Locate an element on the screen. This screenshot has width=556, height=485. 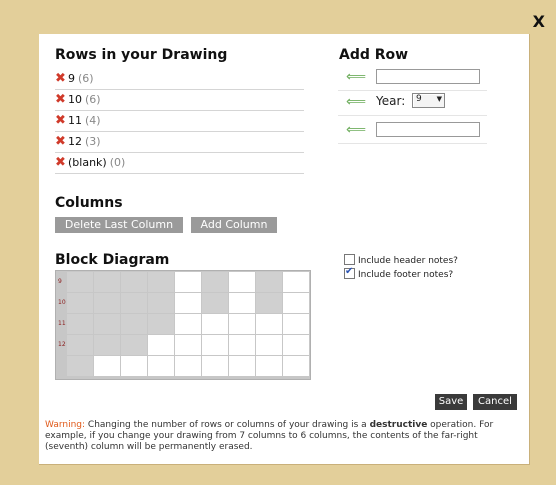
add-row-before-input is located at coordinates (428, 76).